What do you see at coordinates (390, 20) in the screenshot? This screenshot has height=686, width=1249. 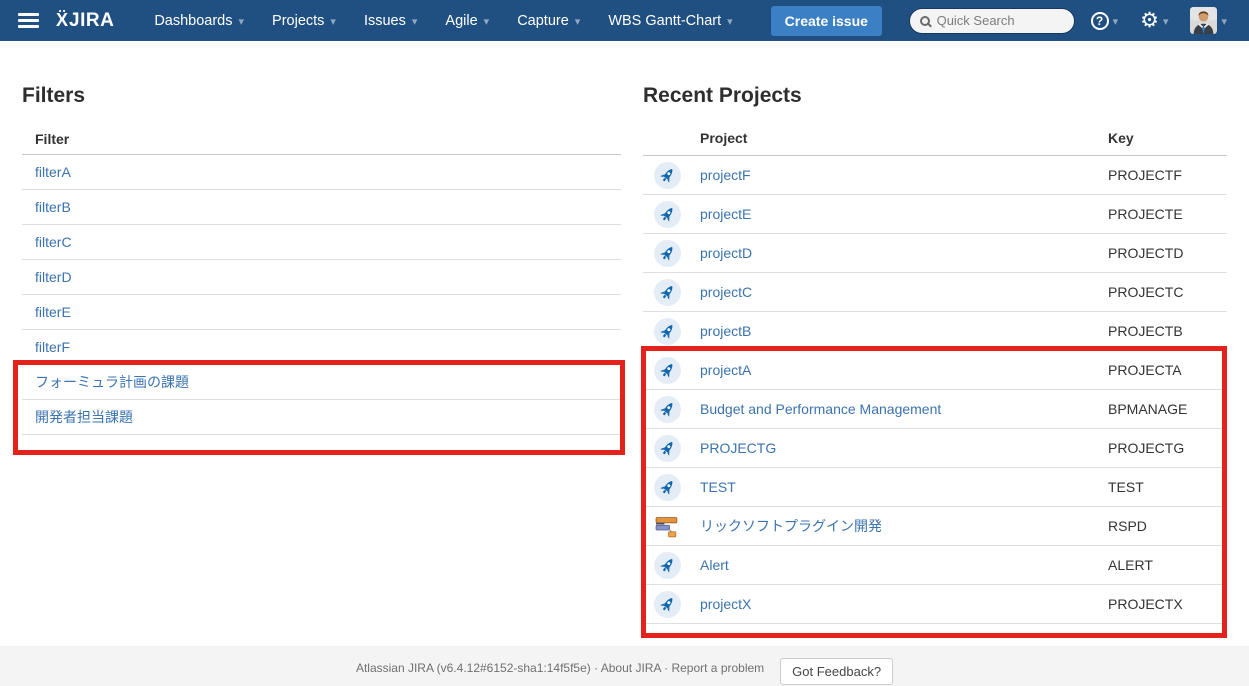 I see `menu-issues: Issues` at bounding box center [390, 20].